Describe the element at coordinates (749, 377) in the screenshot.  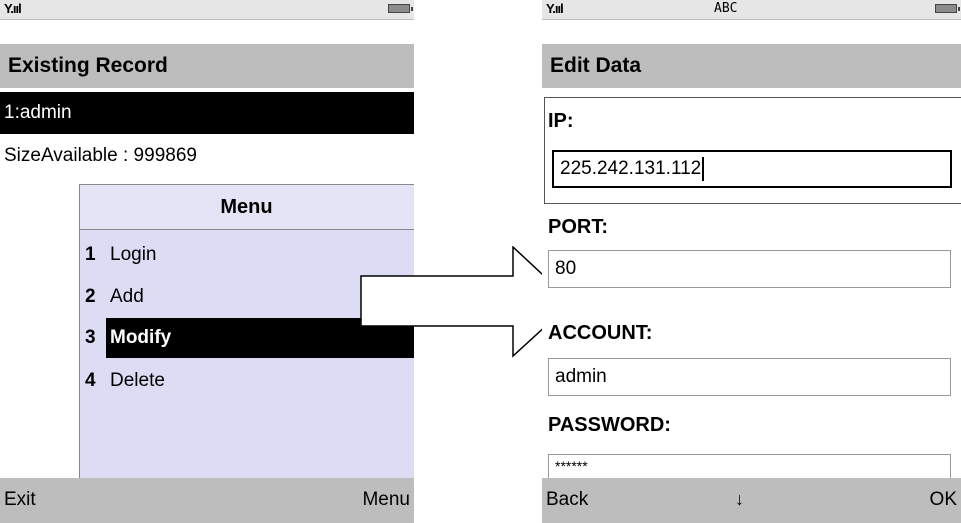
I see `account-input: admin` at that location.